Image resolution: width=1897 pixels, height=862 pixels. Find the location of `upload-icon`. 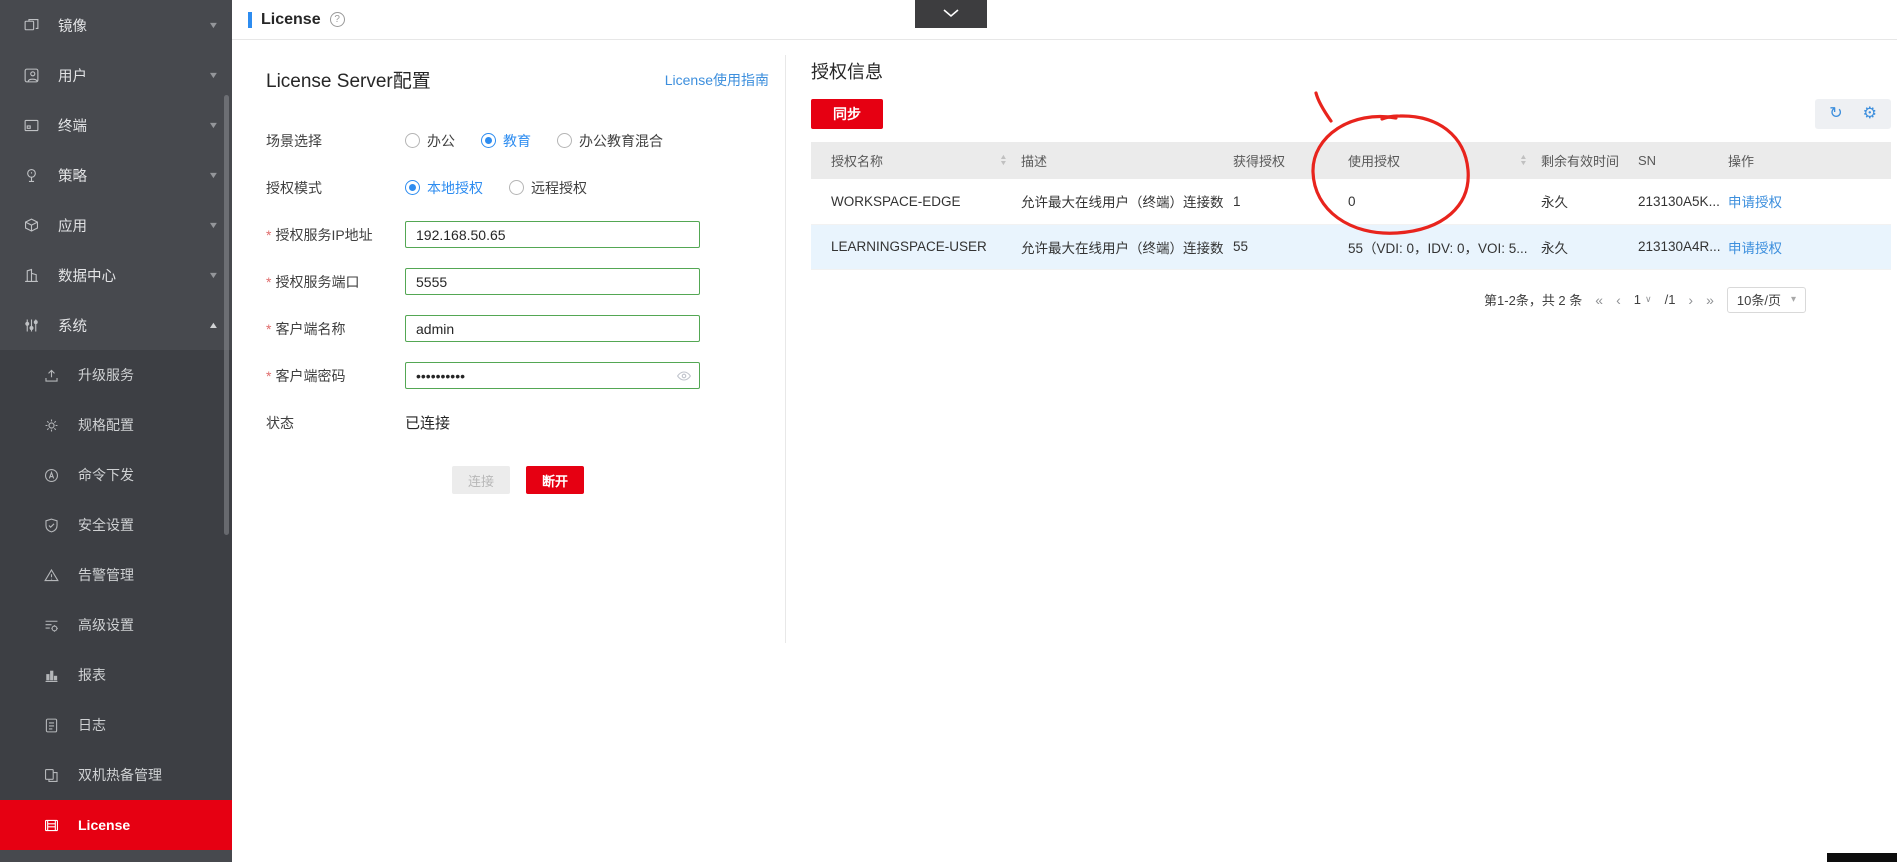

upload-icon is located at coordinates (51, 375).